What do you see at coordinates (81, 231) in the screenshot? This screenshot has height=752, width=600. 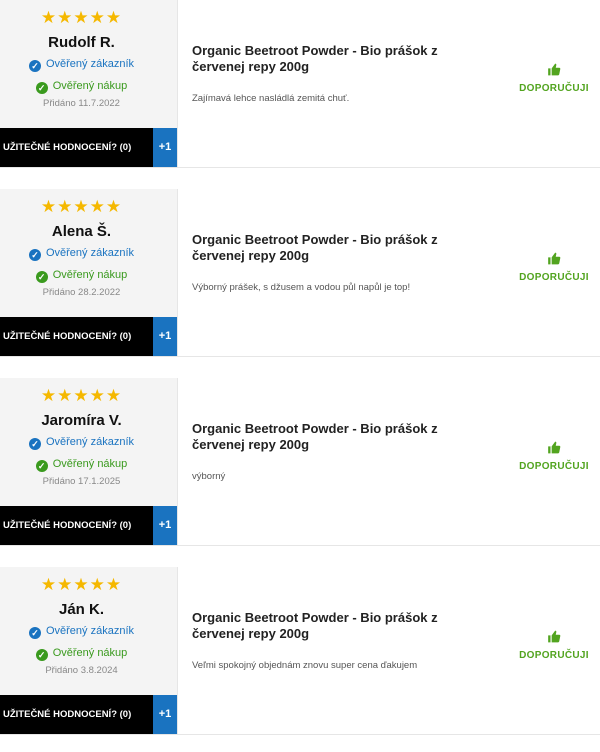 I see `review-author: Alena Š.` at bounding box center [81, 231].